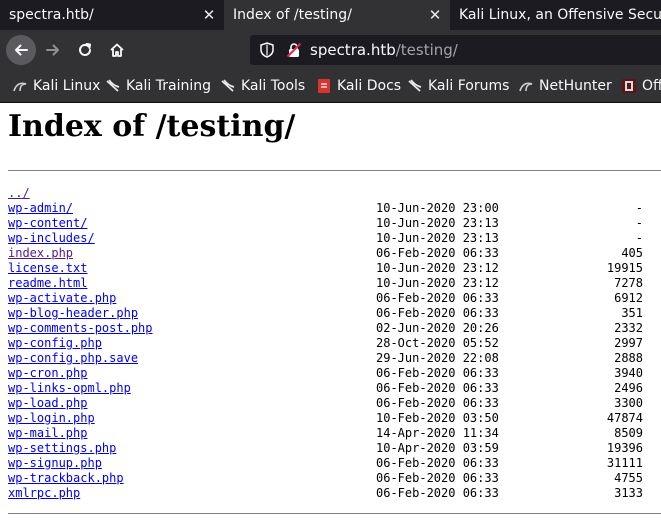 This screenshot has height=531, width=661. I want to click on file-size: 6912, so click(628, 298).